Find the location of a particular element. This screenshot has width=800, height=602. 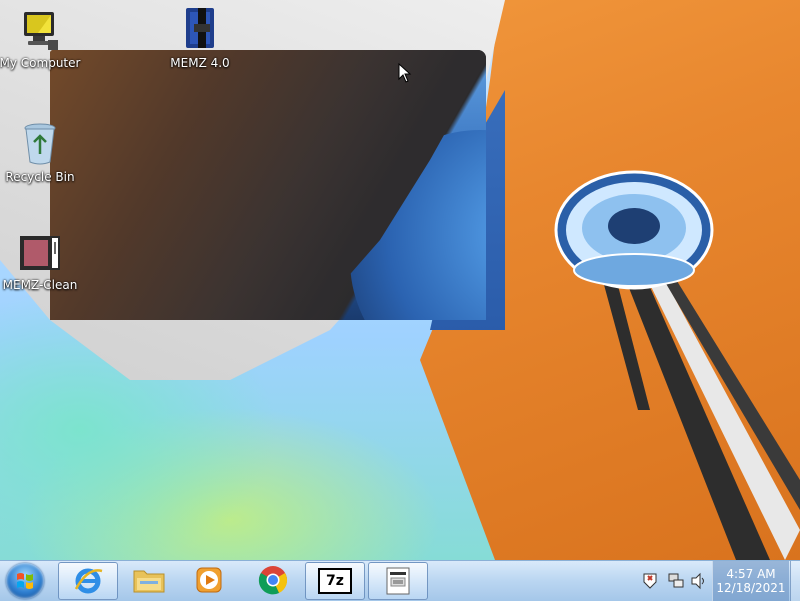

network-icon is located at coordinates (676, 581).